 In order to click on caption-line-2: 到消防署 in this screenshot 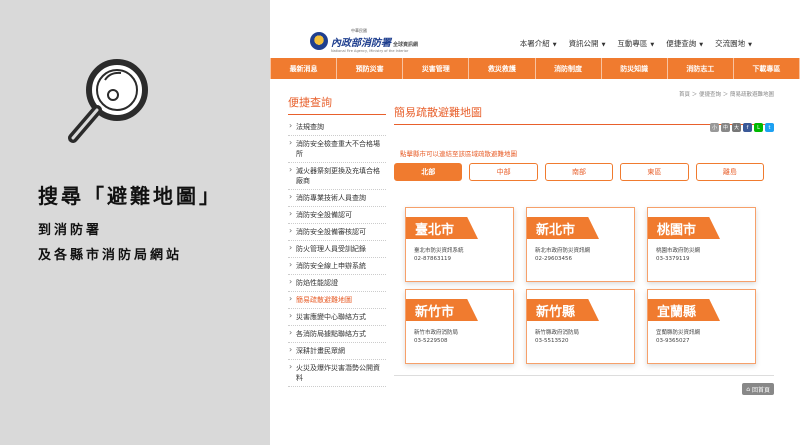, I will do `click(70, 230)`.